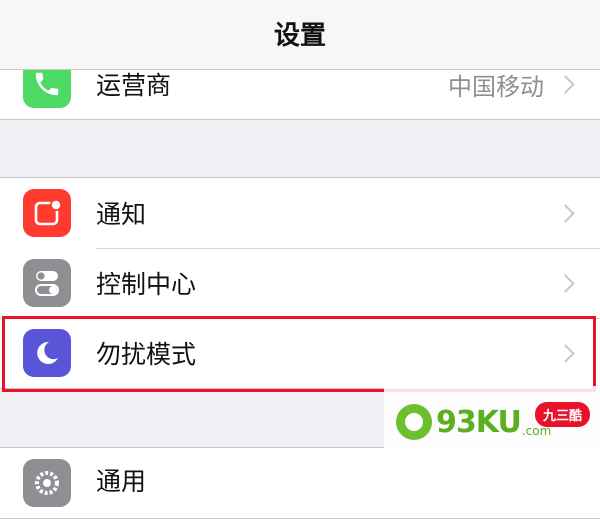  Describe the element at coordinates (47, 483) in the screenshot. I see `gear-icon` at that location.